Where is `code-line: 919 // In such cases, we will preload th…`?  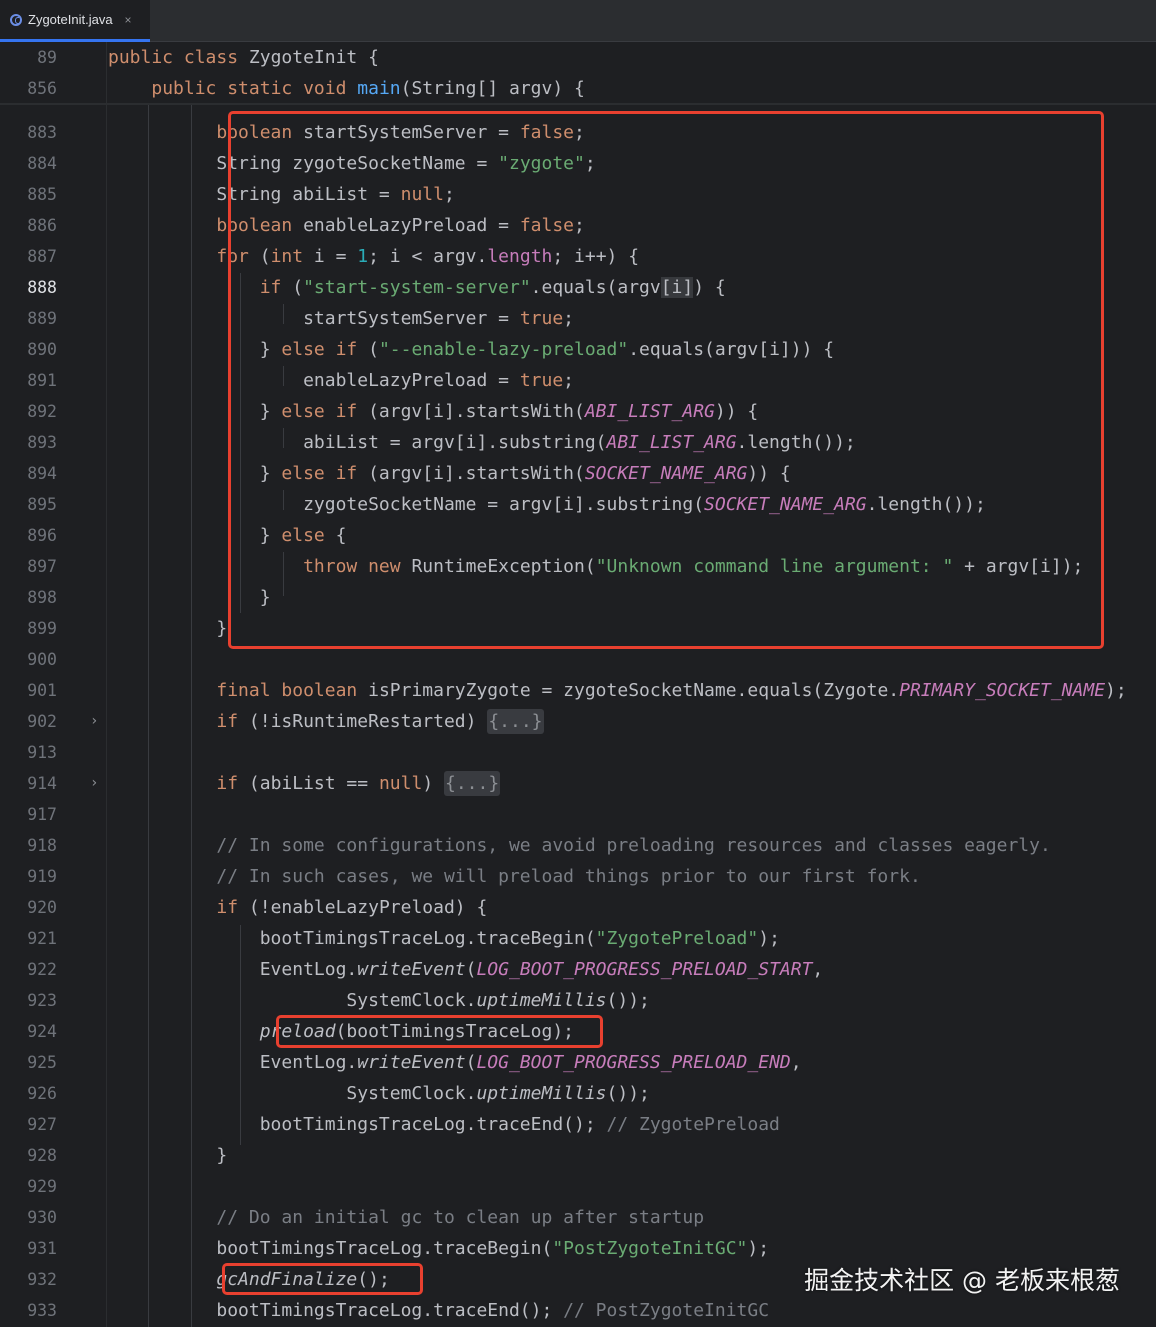 code-line: 919 // In such cases, we will preload th… is located at coordinates (578, 876).